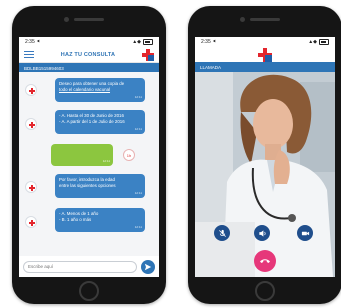 The height and width of the screenshot is (308, 341). I want to click on user-avatar: 1h, so click(129, 155).